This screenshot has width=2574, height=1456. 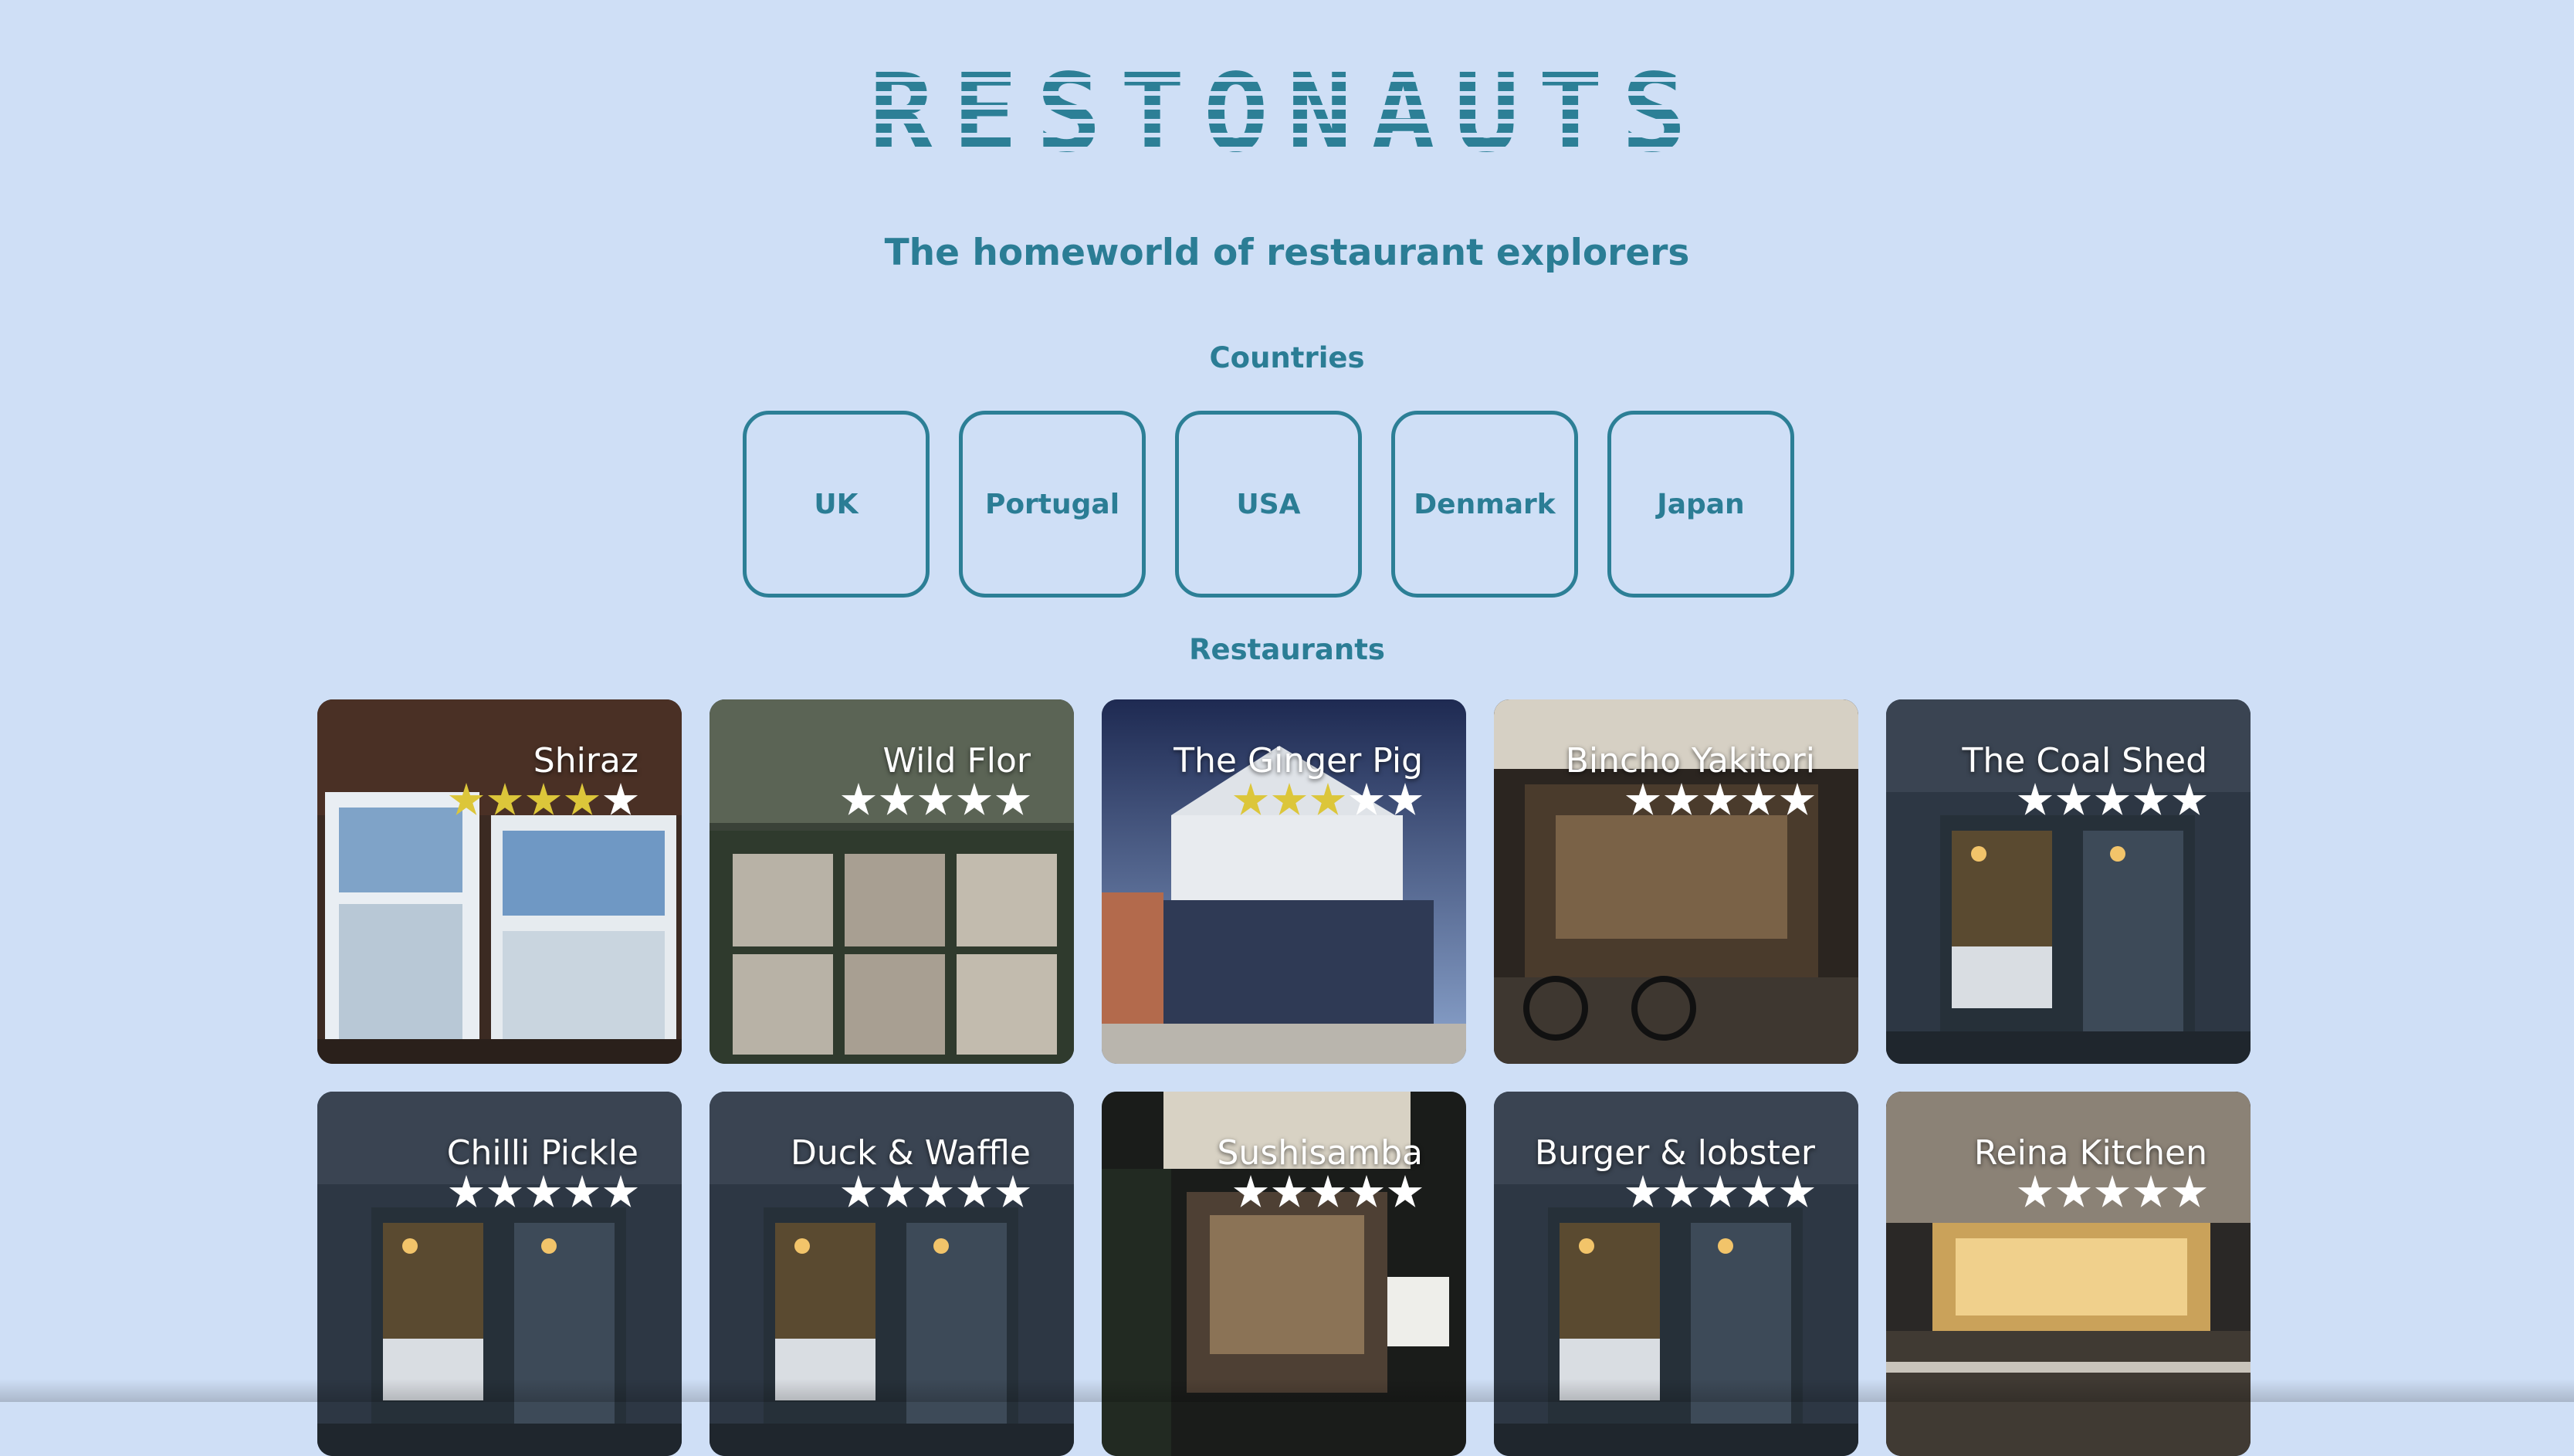 I want to click on restaurant-name: Wild Flor, so click(x=956, y=760).